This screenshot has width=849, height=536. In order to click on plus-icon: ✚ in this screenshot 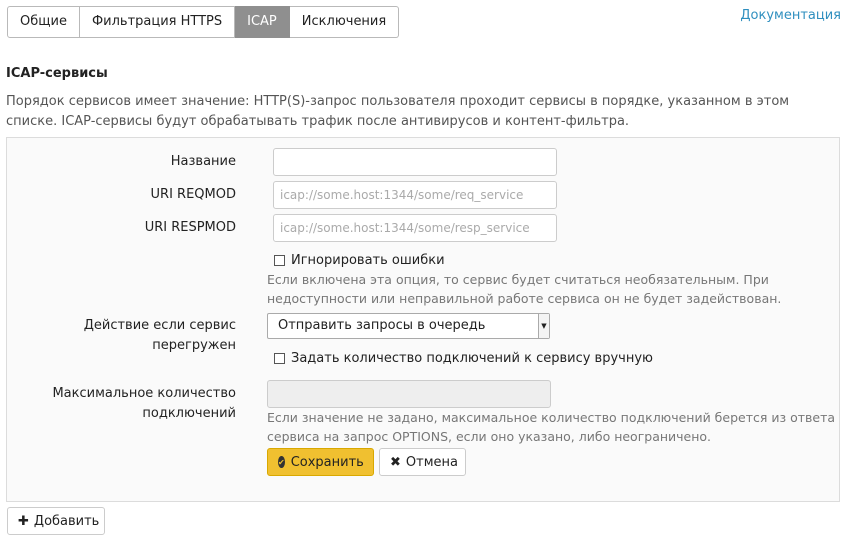, I will do `click(23, 521)`.